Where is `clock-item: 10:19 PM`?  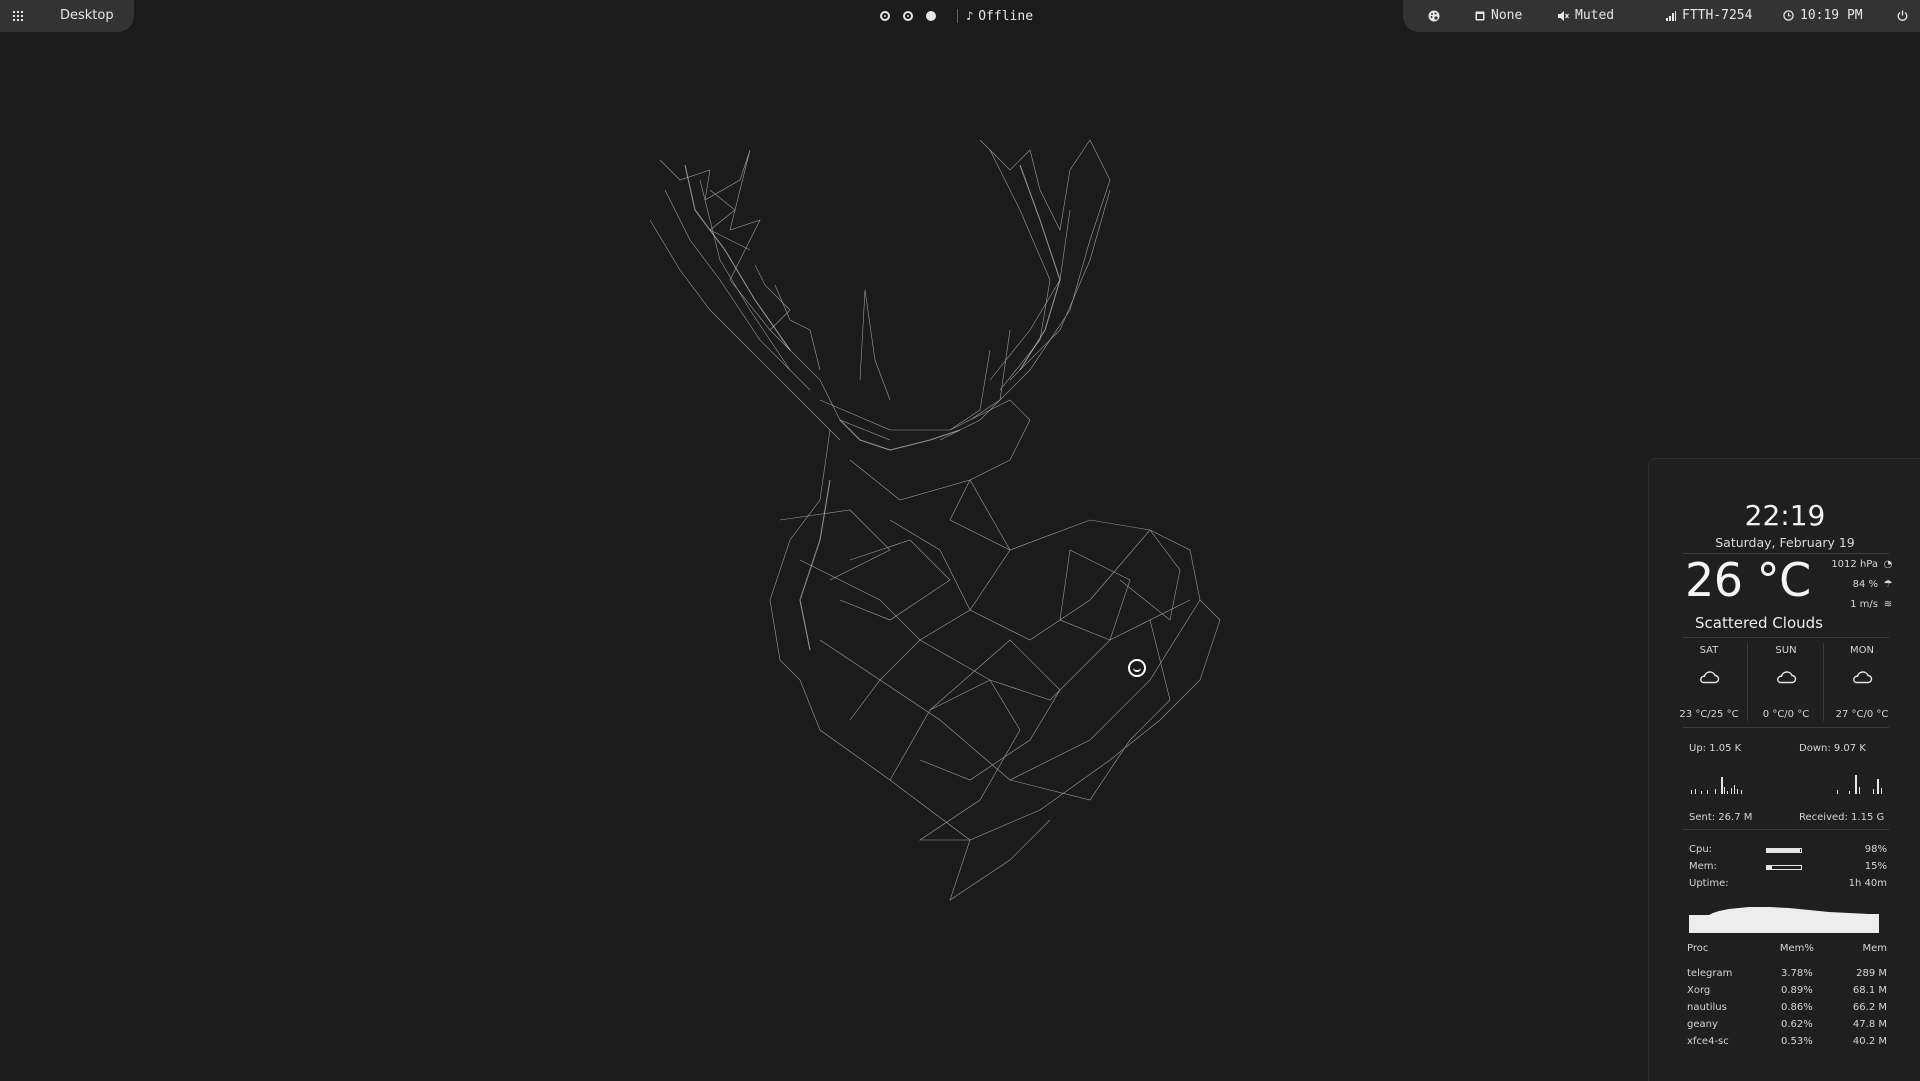 clock-item: 10:19 PM is located at coordinates (1823, 15).